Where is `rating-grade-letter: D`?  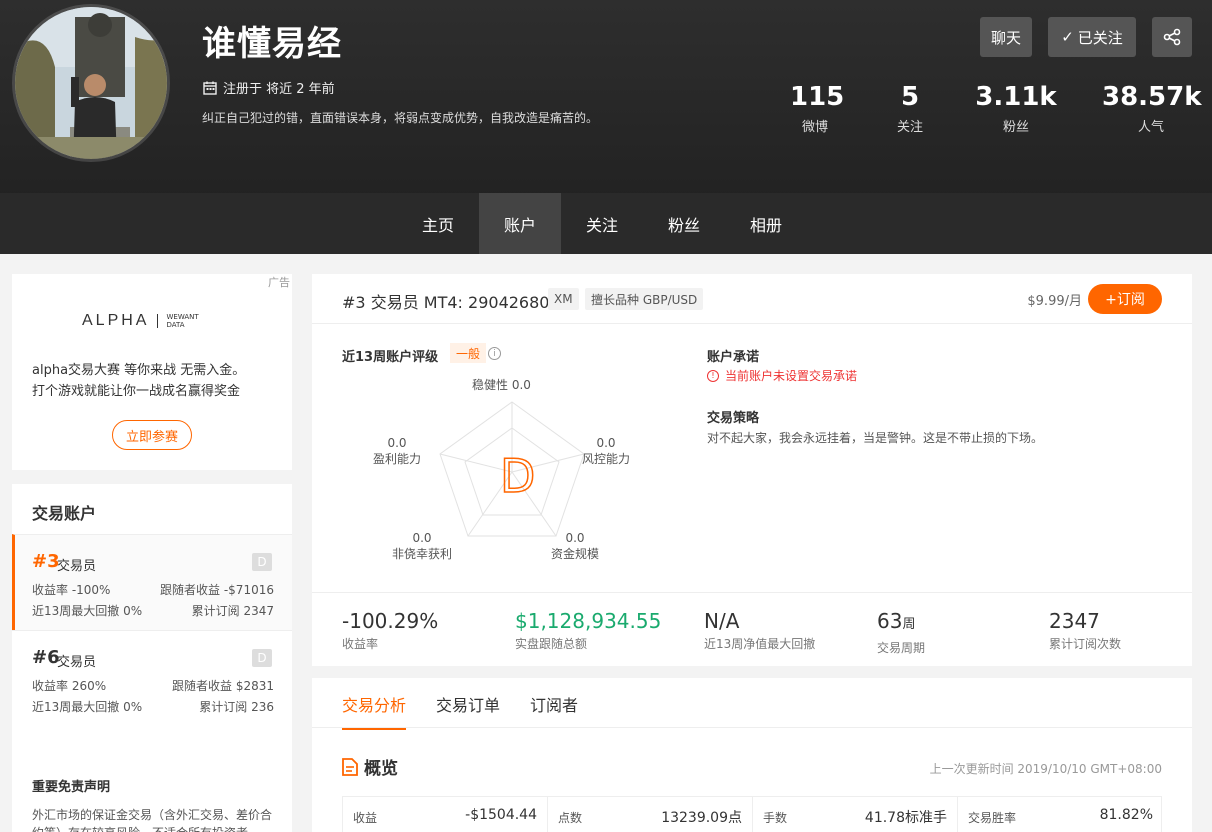 rating-grade-letter: D is located at coordinates (517, 476).